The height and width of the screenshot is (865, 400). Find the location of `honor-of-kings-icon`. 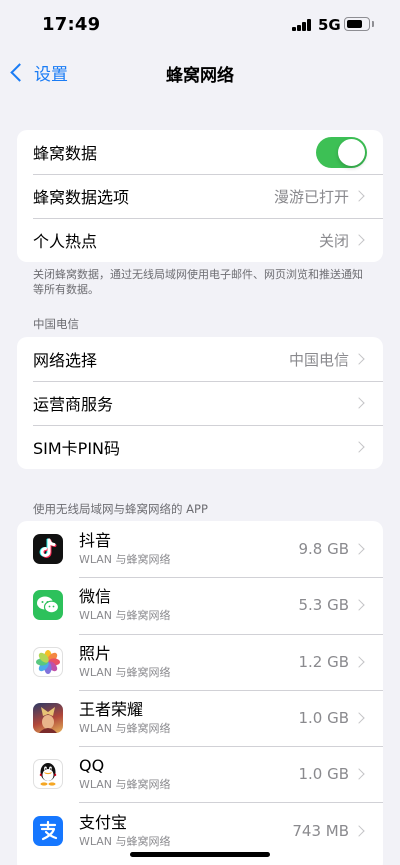

honor-of-kings-icon is located at coordinates (48, 718).